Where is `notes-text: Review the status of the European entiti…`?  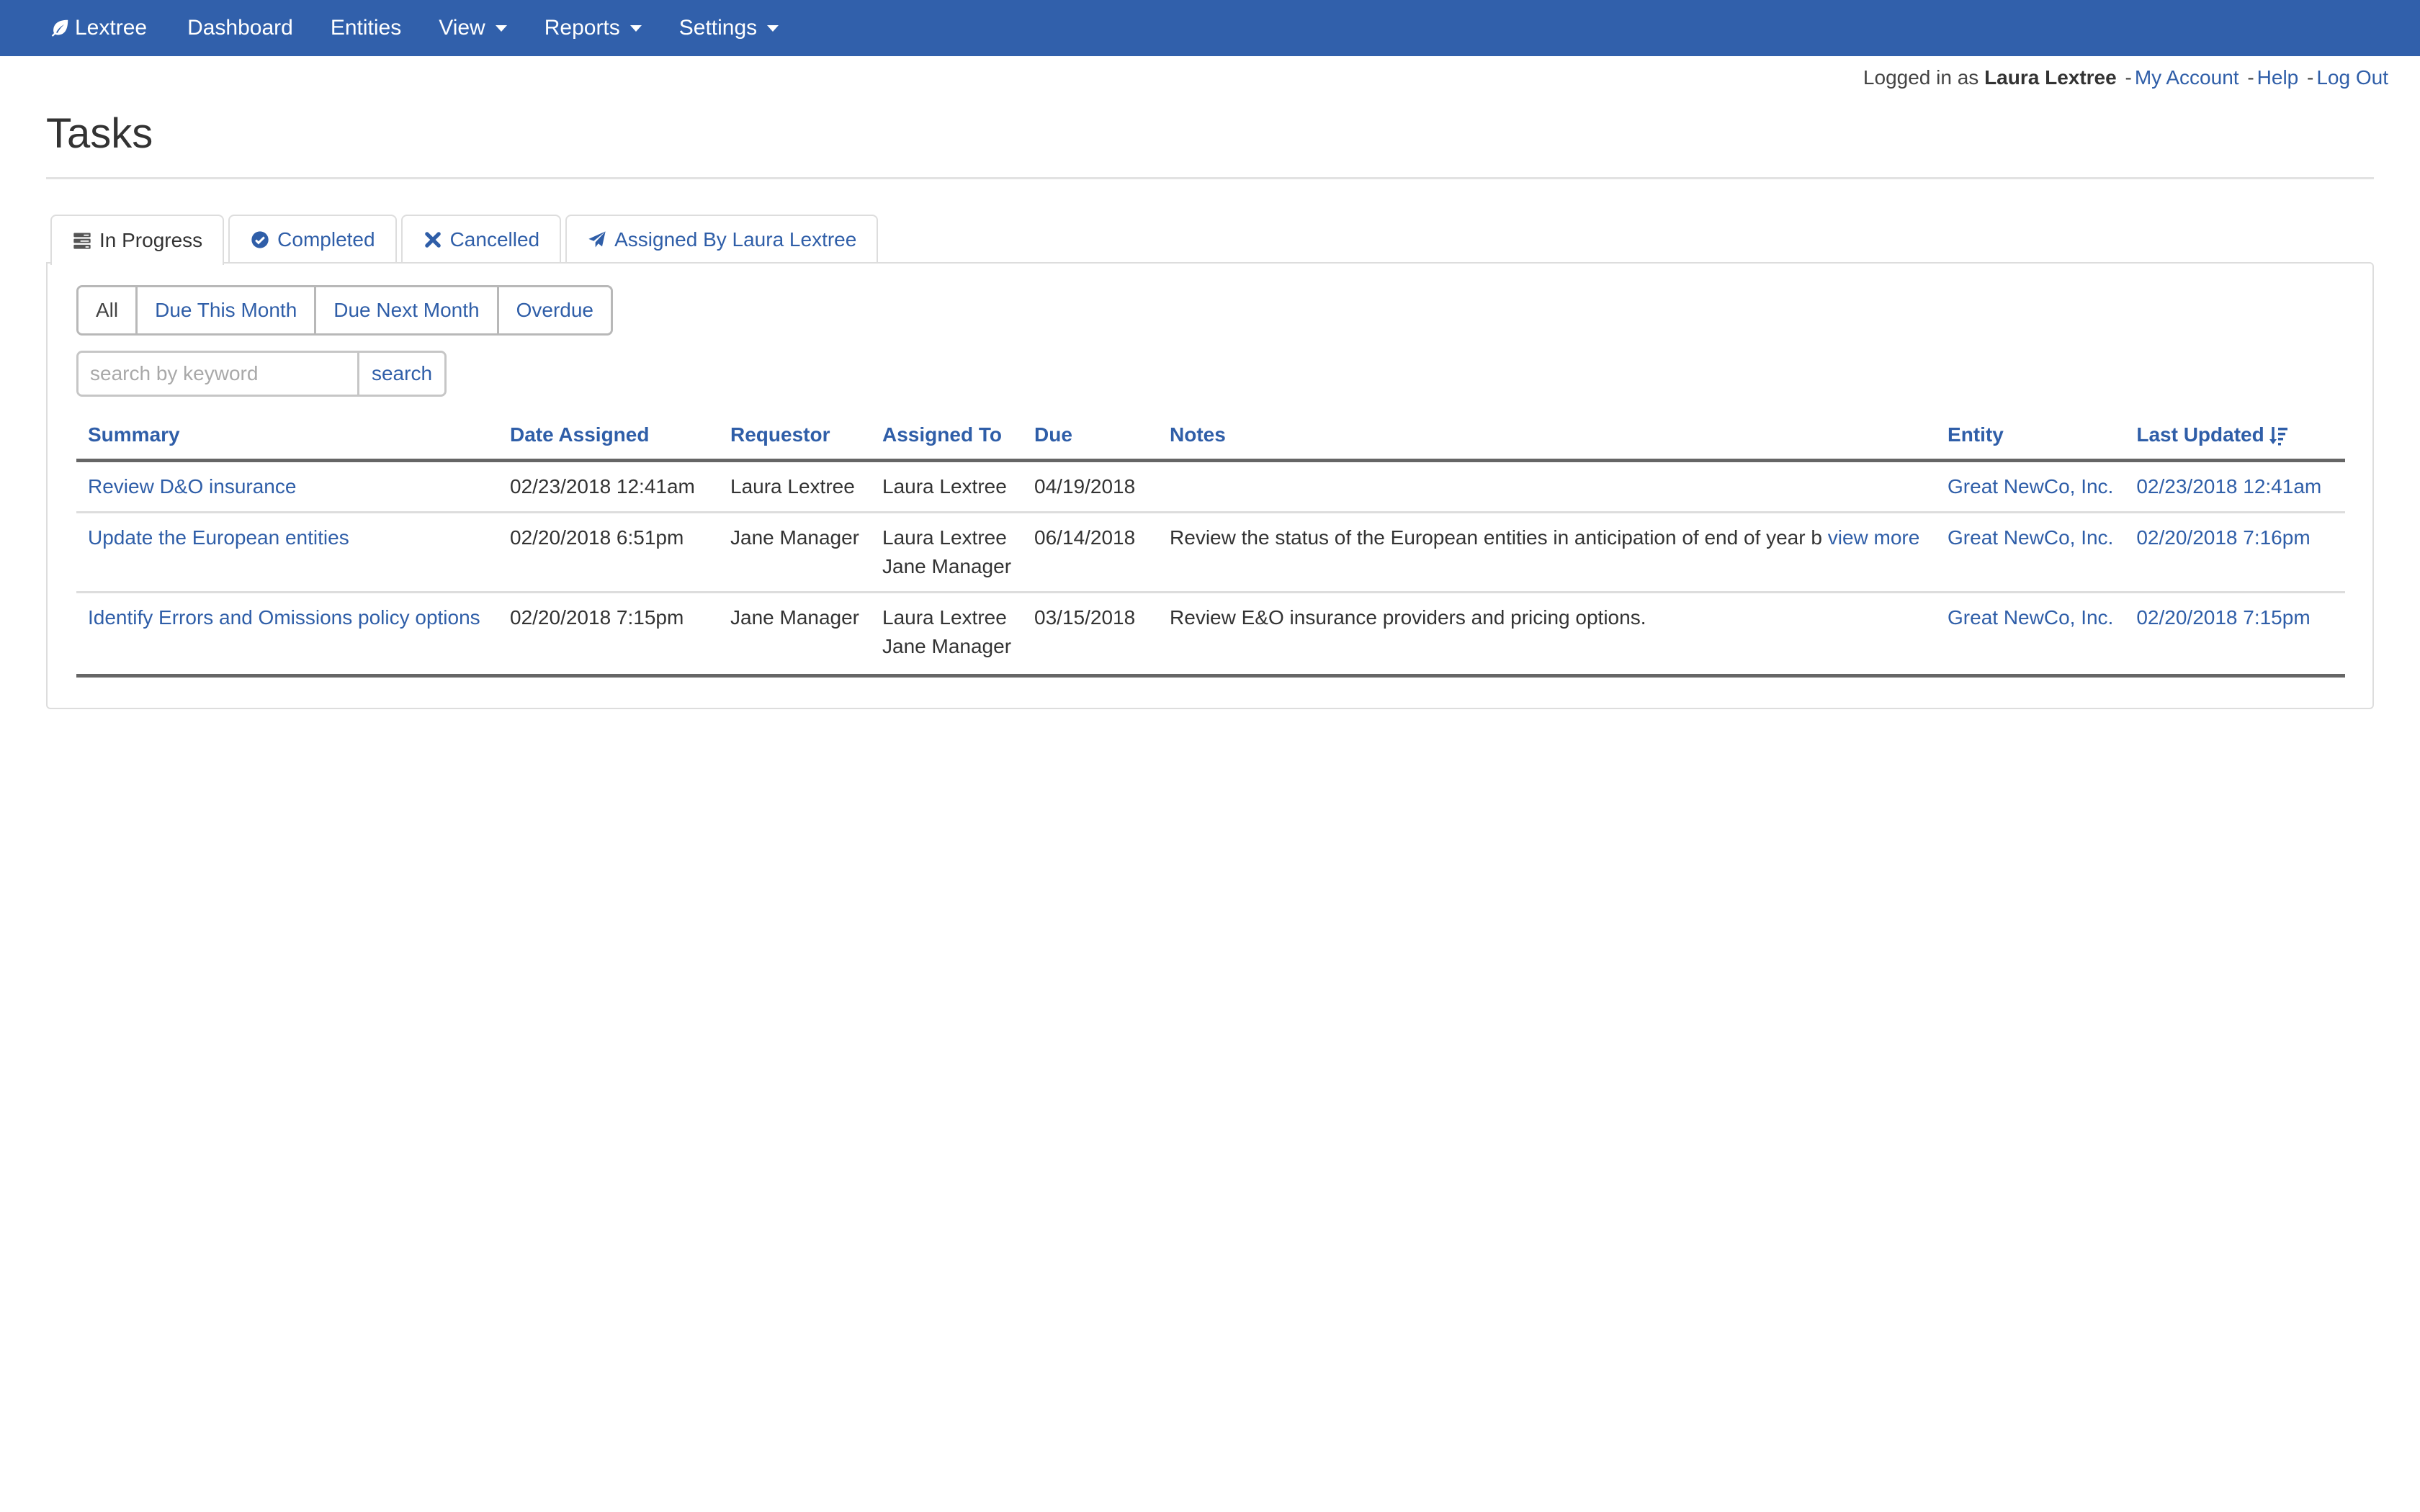 notes-text: Review the status of the European entiti… is located at coordinates (1496, 537).